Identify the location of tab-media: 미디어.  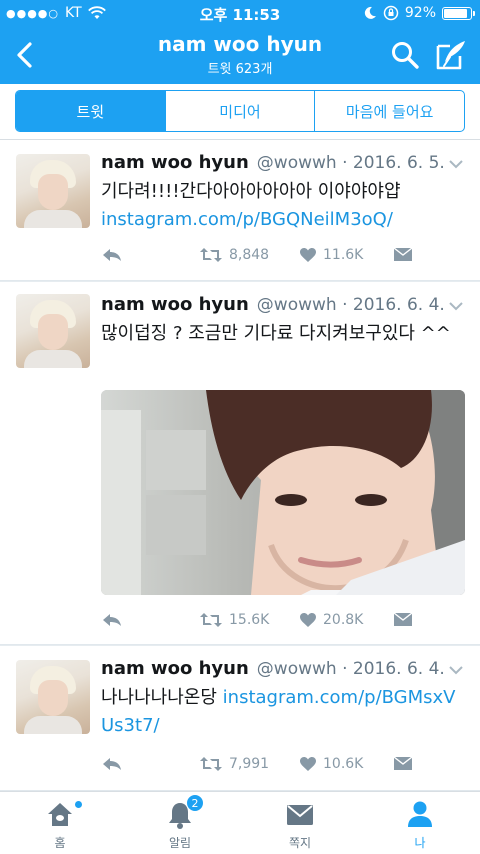
(241, 111).